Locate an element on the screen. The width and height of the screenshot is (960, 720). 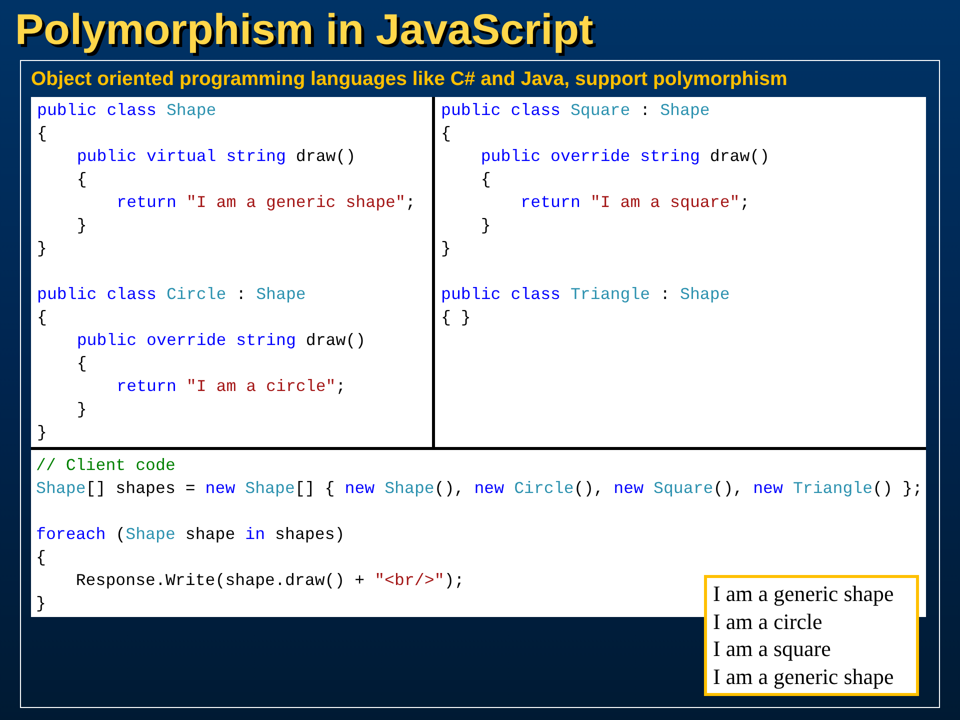
code-line: foreach (Shape shape in shapes) is located at coordinates (190, 535).